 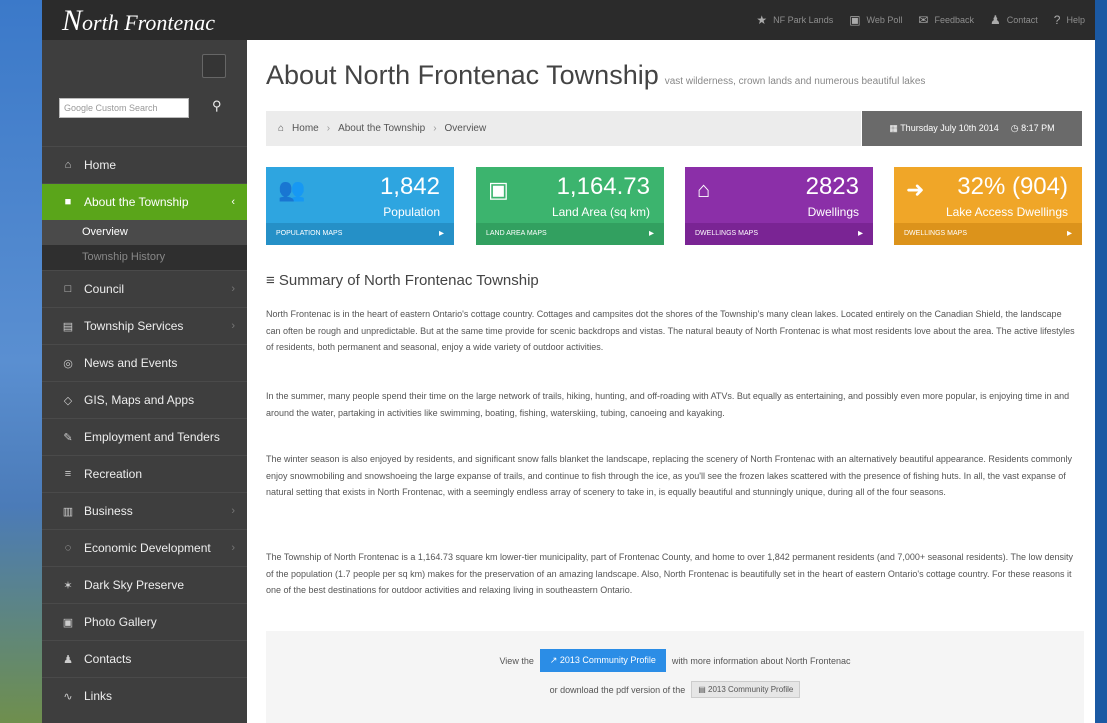 What do you see at coordinates (144, 362) in the screenshot?
I see `sidebar-item: ◎ News and Events` at bounding box center [144, 362].